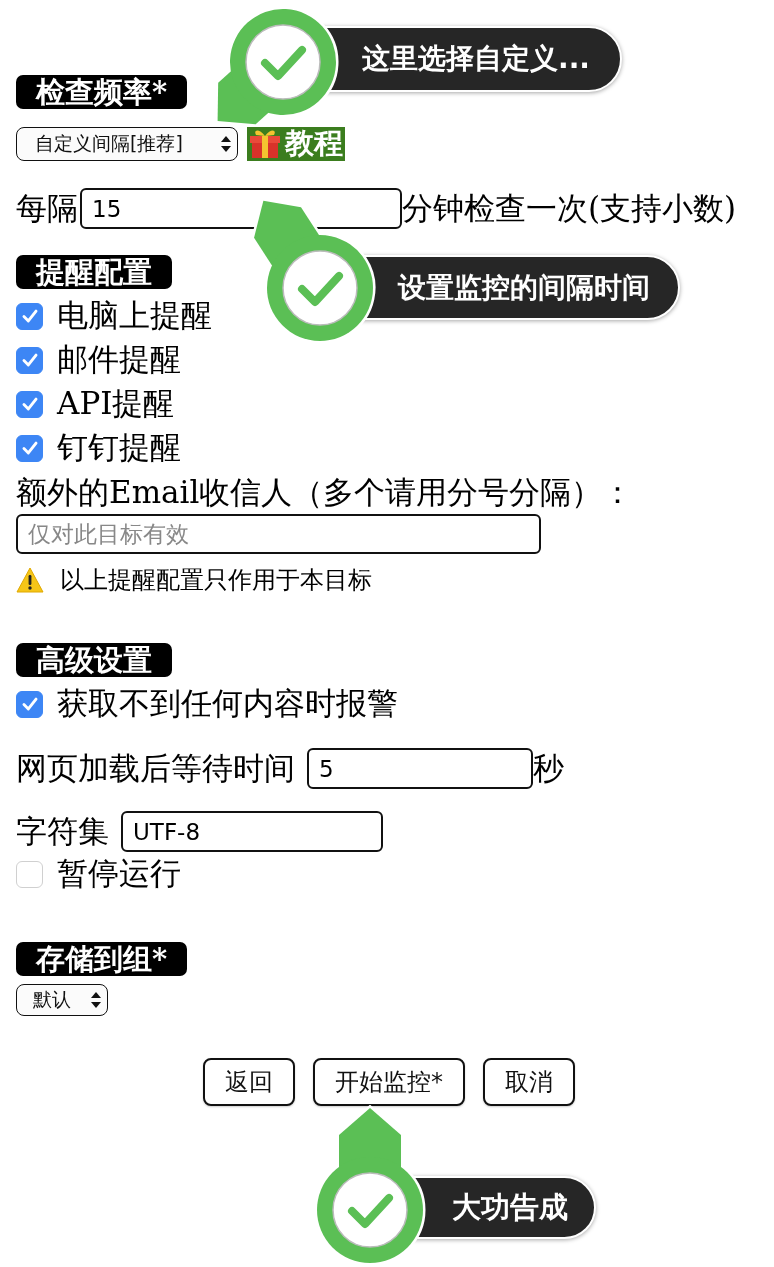 The height and width of the screenshot is (1267, 774). Describe the element at coordinates (47, 208) in the screenshot. I see `field-label: 每隔` at that location.